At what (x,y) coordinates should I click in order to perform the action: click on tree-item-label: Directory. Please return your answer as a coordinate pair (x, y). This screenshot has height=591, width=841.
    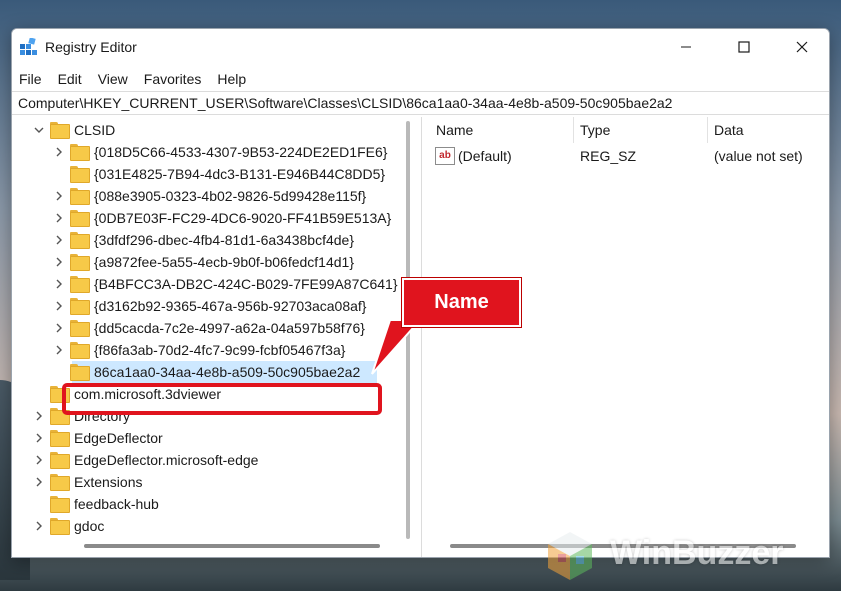
    Looking at the image, I should click on (102, 416).